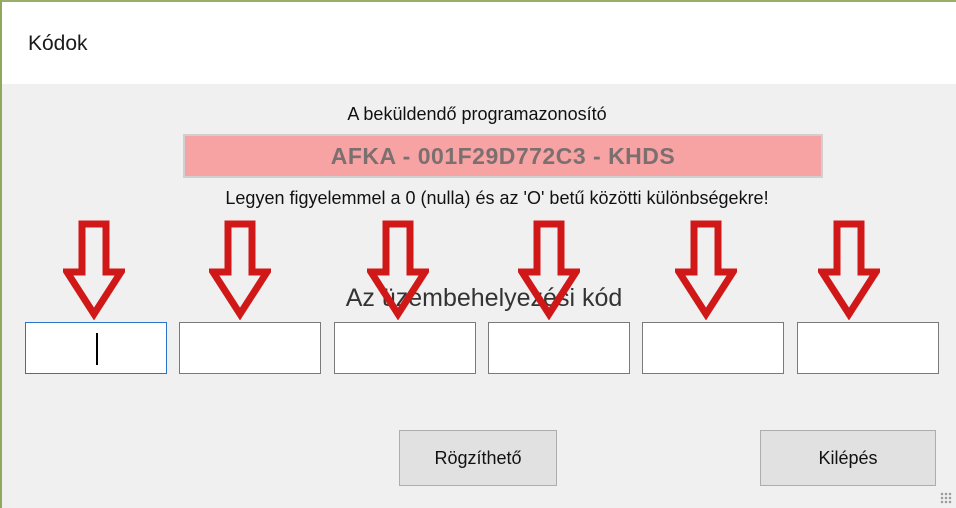  I want to click on installation-code-label: Az üzembehelyezési kód, so click(484, 298).